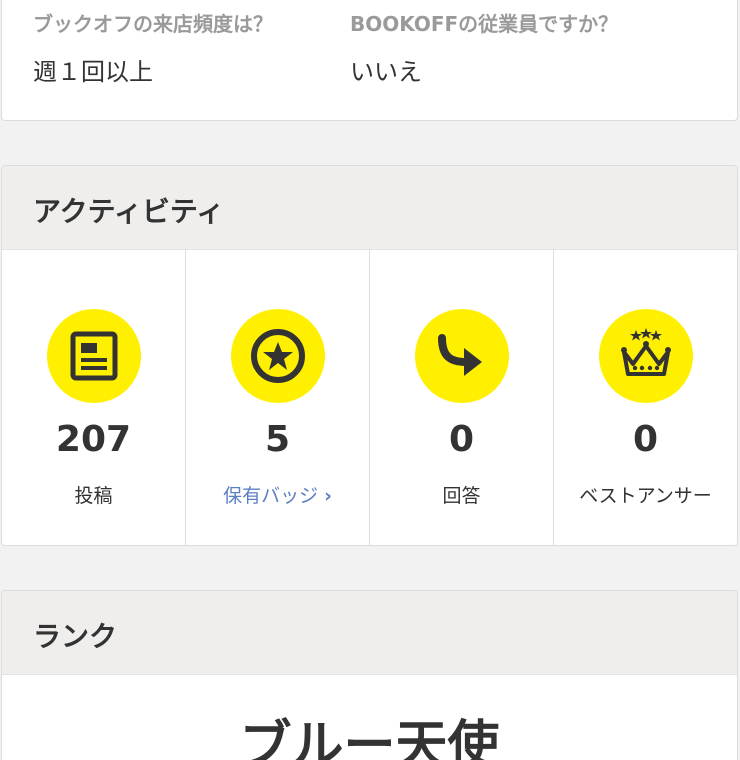  I want to click on qa-answer: 週１回以上, so click(93, 72).